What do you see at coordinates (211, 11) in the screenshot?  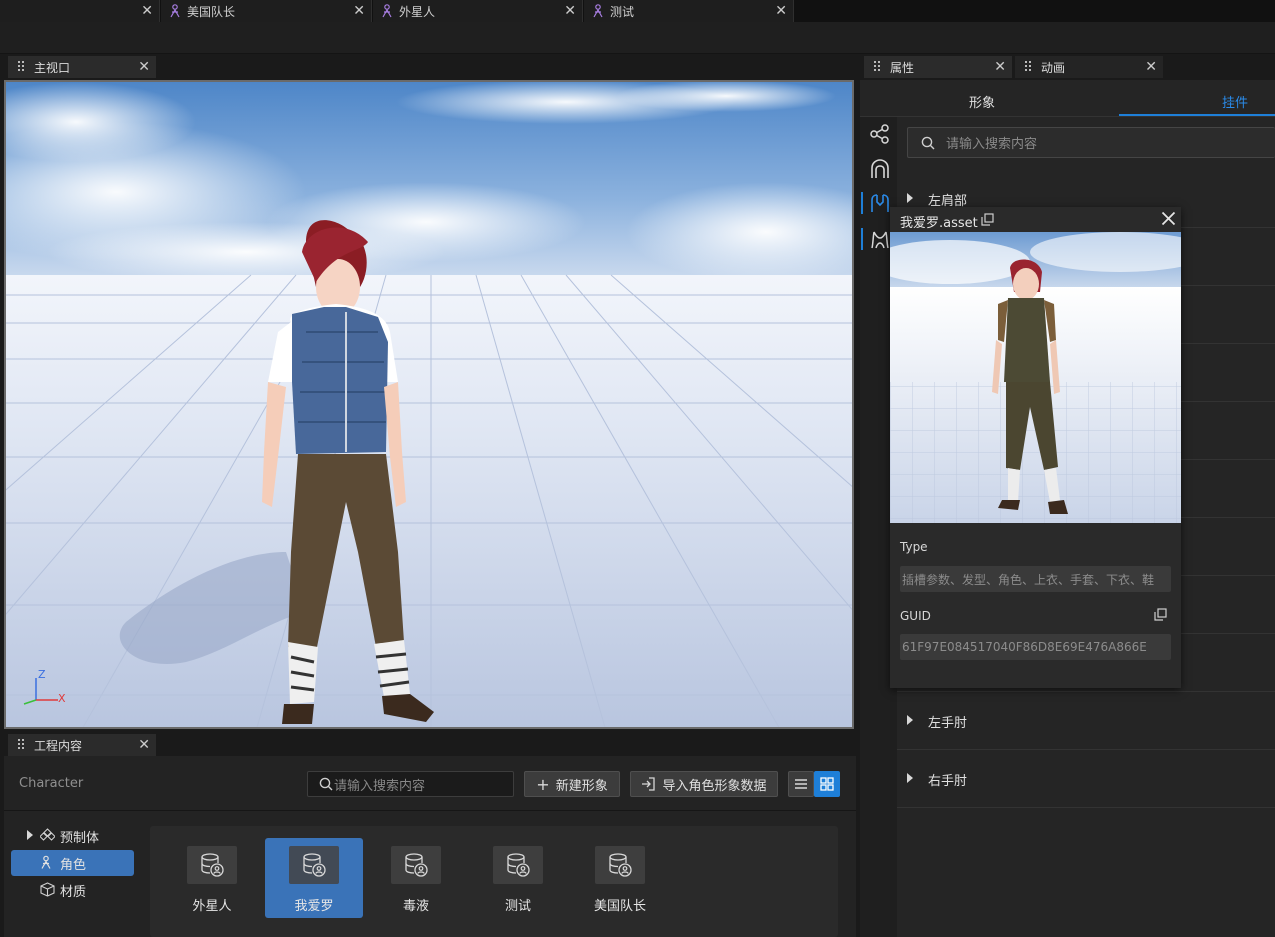 I see `doc-tab-label: 美国队长` at bounding box center [211, 11].